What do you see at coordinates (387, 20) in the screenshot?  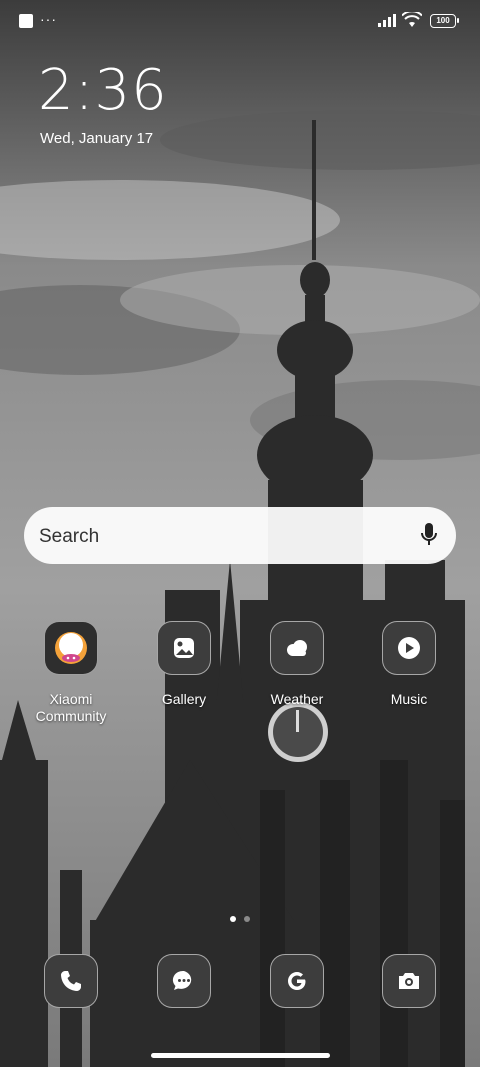 I see `signal-icon` at bounding box center [387, 20].